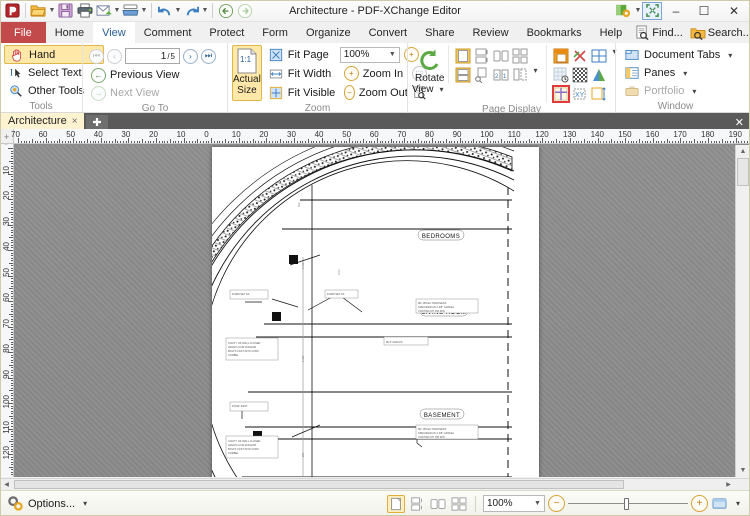  I want to click on fullscreen-dropdown-arrow-icon: ▾, so click(738, 503).